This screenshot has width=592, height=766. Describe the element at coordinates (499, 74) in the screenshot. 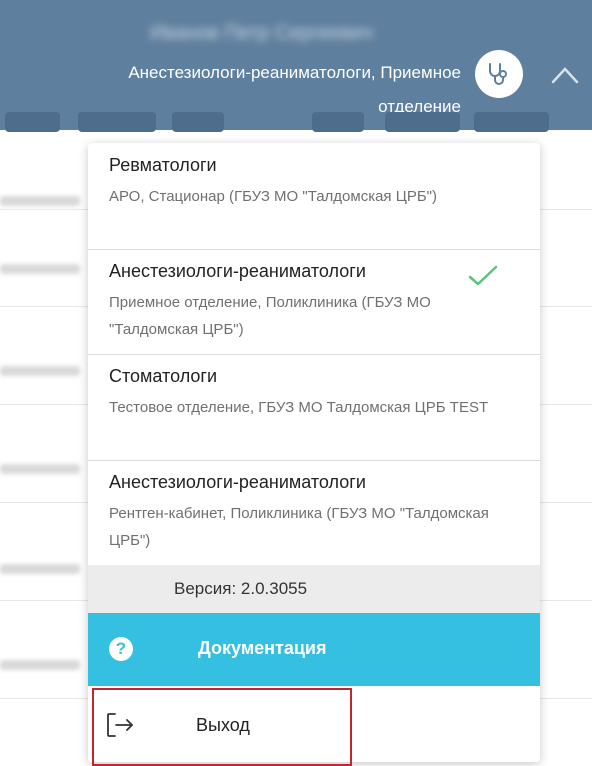

I see `stethoscope-icon` at that location.